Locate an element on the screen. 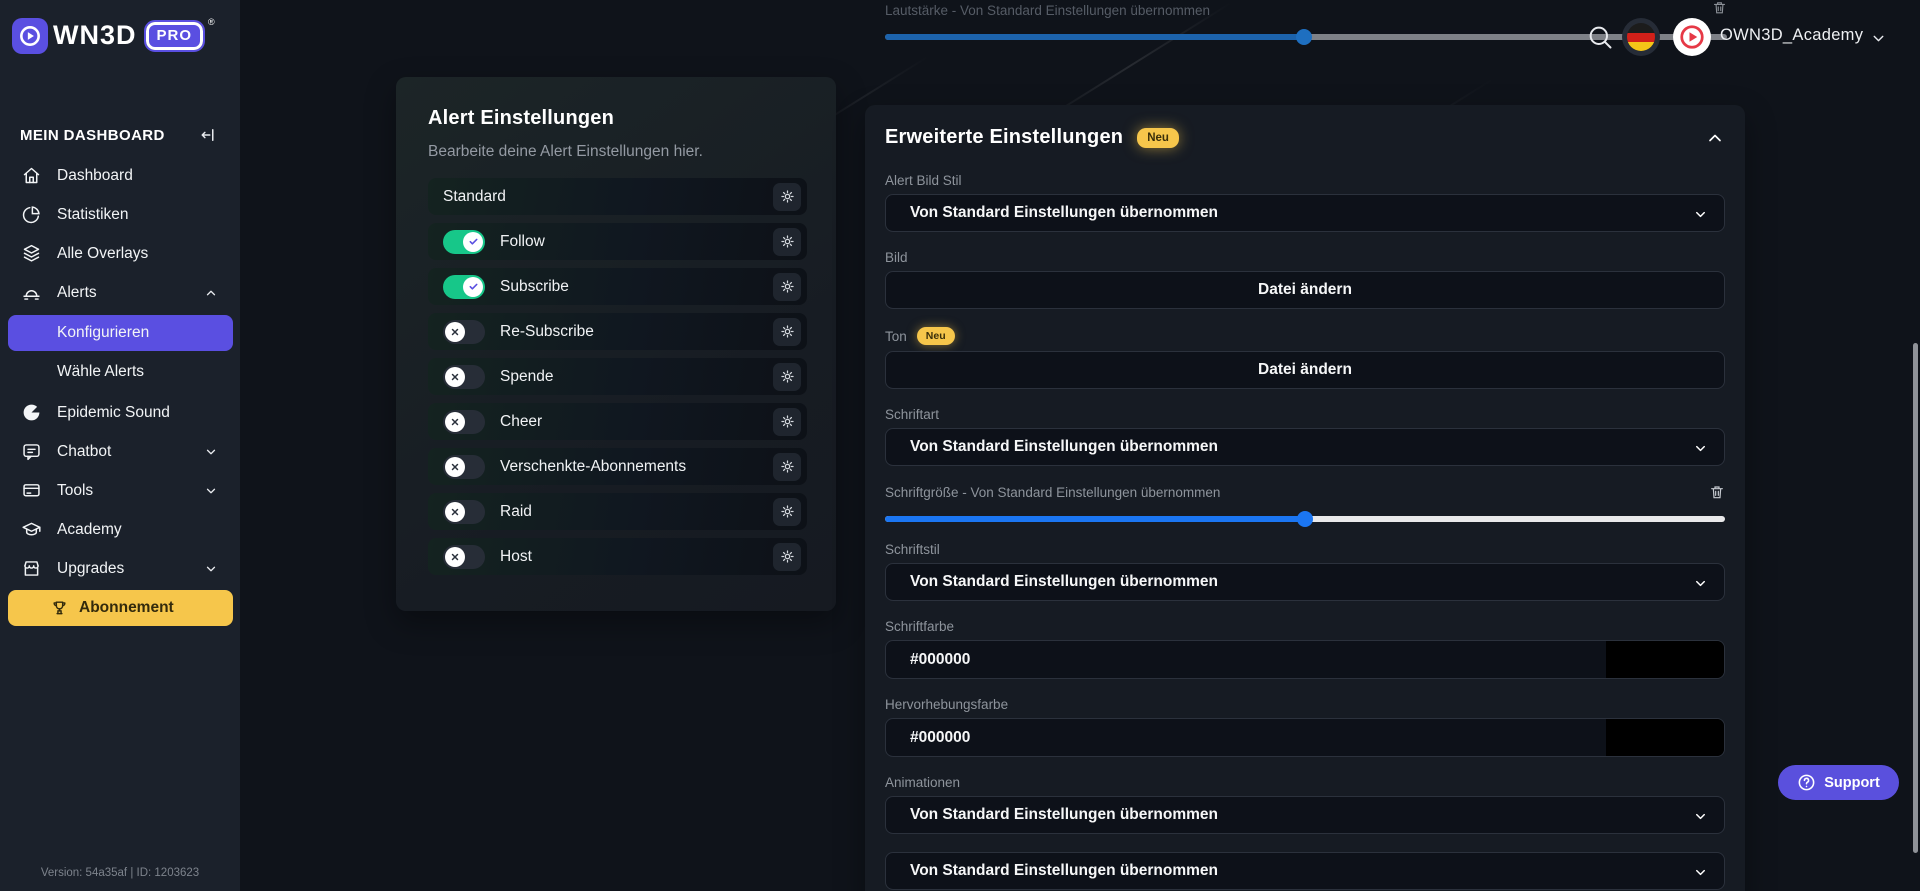 Image resolution: width=1920 pixels, height=891 pixels. subscribe-toggle is located at coordinates (464, 286).